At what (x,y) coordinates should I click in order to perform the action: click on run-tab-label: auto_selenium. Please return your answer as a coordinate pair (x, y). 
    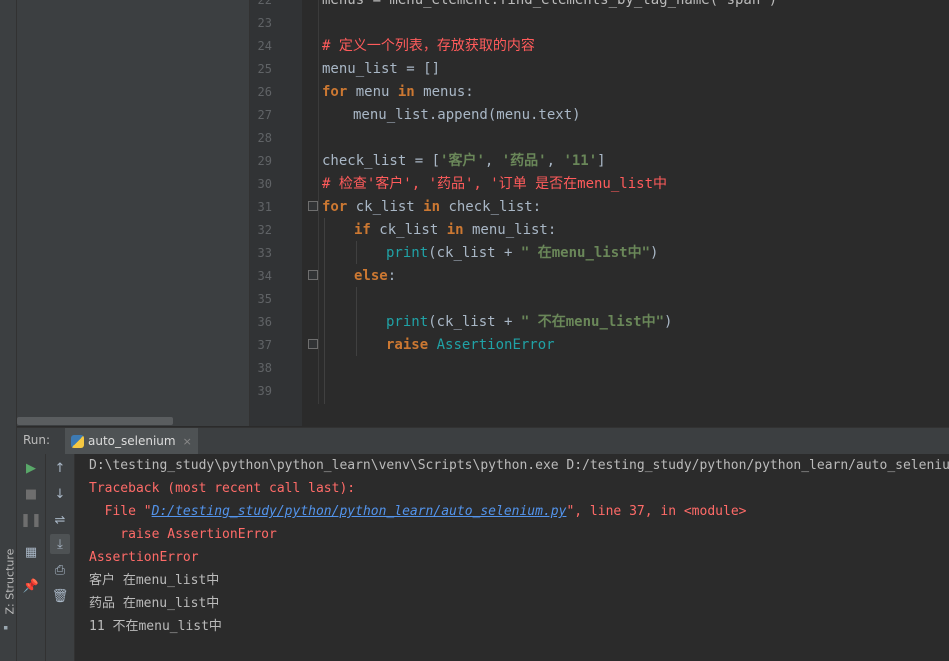
    Looking at the image, I should click on (132, 441).